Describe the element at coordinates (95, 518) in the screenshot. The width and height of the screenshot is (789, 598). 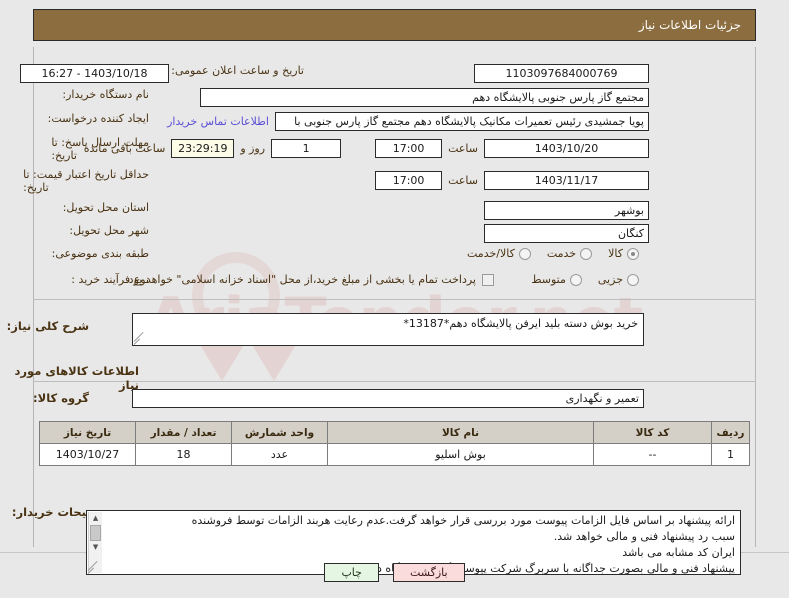
I see `scroll-up-icon: ▲` at that location.